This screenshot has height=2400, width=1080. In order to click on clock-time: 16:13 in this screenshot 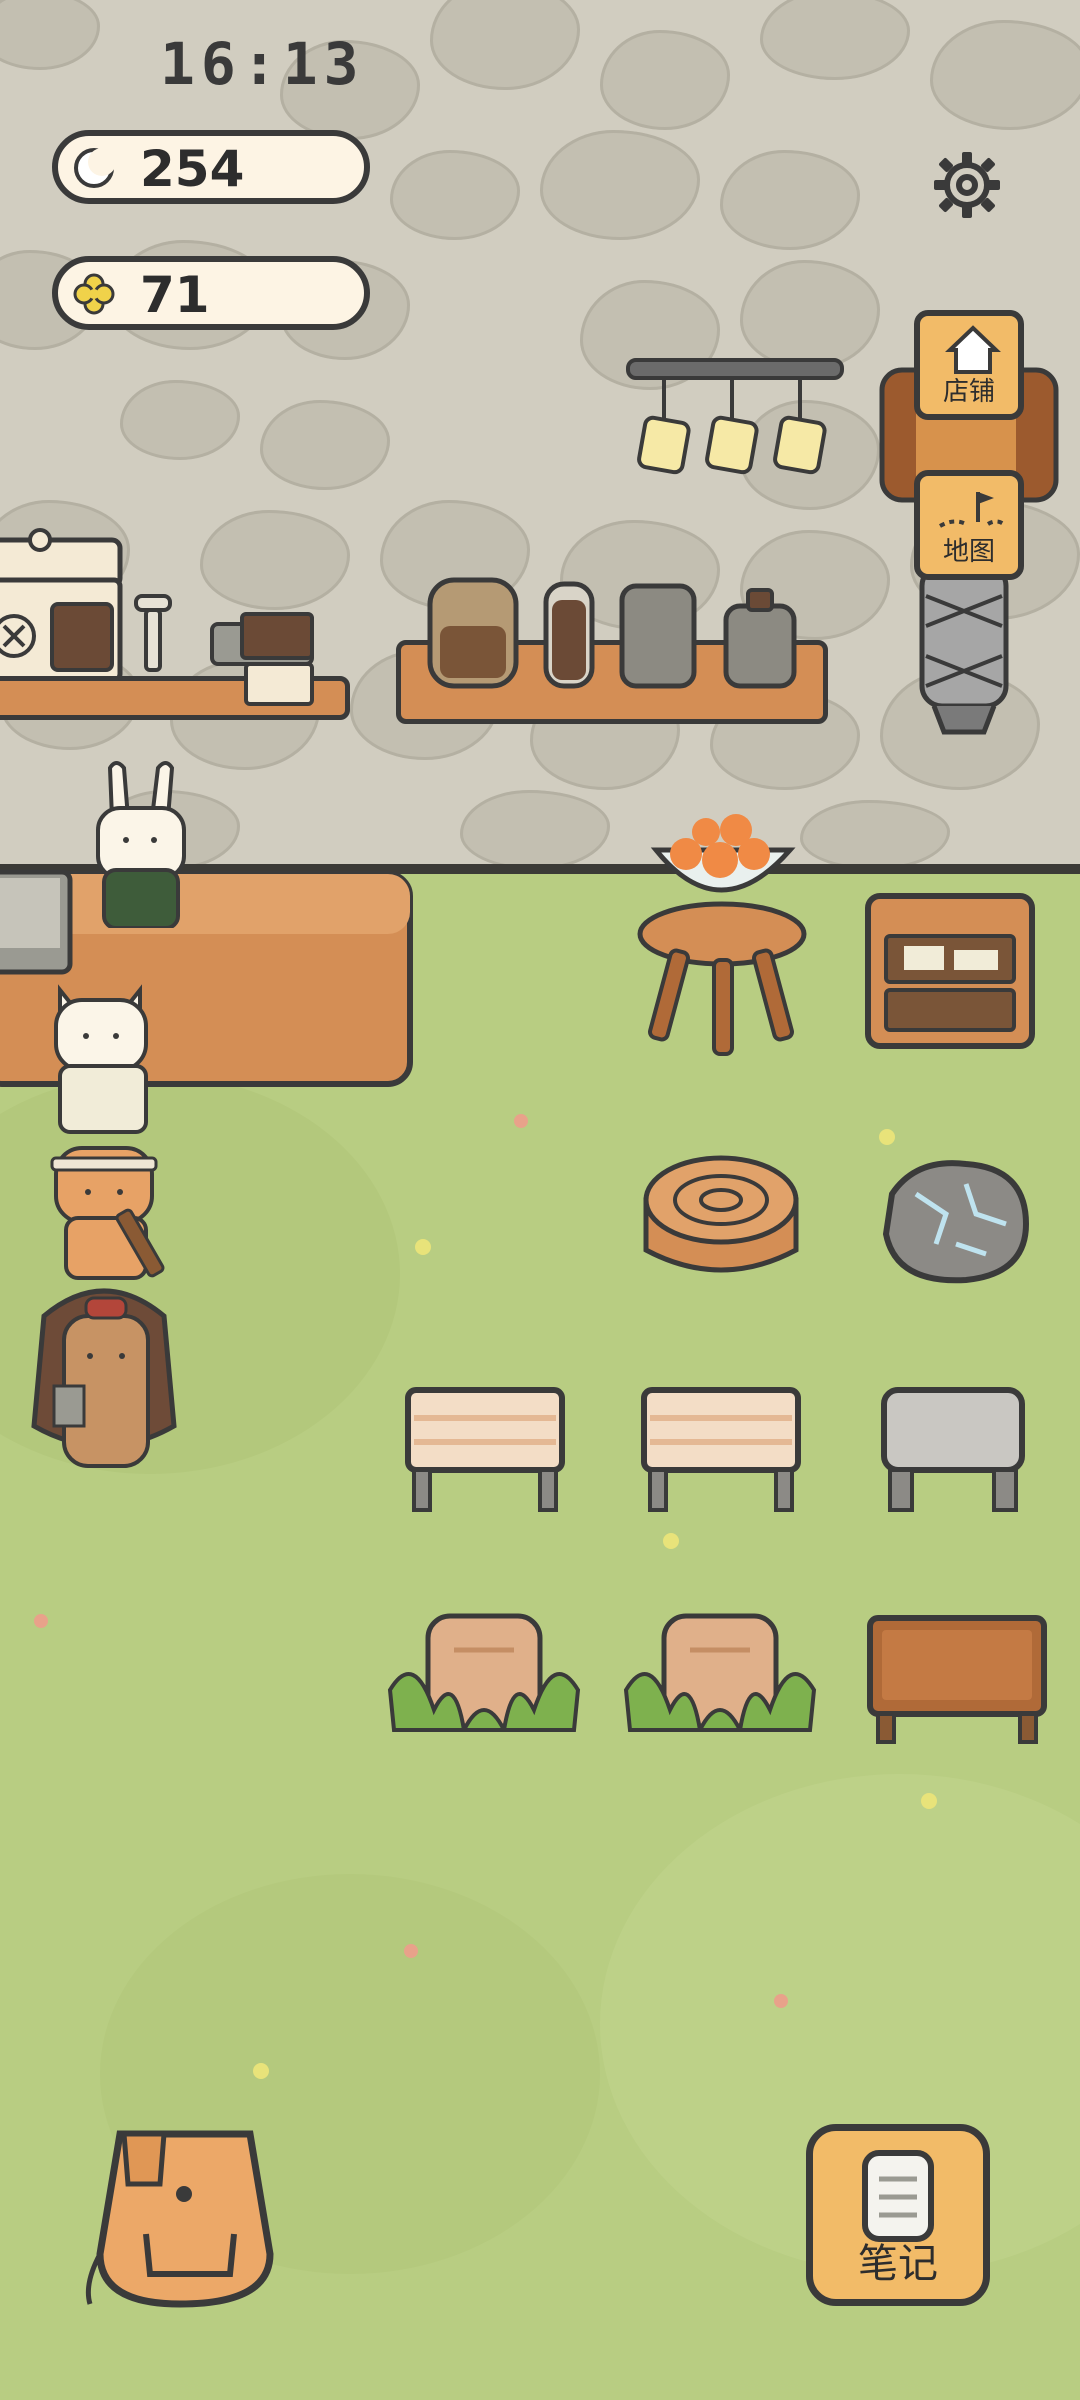, I will do `click(262, 64)`.